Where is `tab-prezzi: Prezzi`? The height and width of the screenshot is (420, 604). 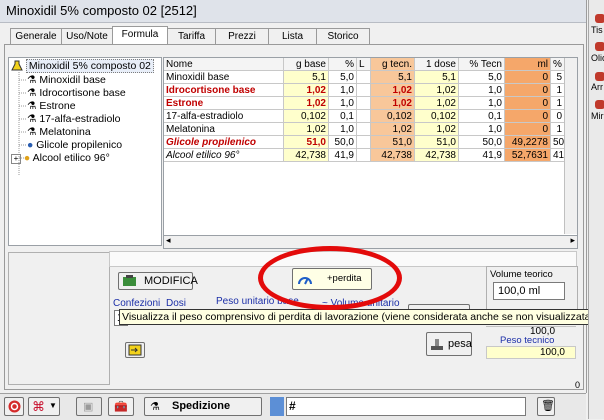
tab-prezzi: Prezzi is located at coordinates (242, 36).